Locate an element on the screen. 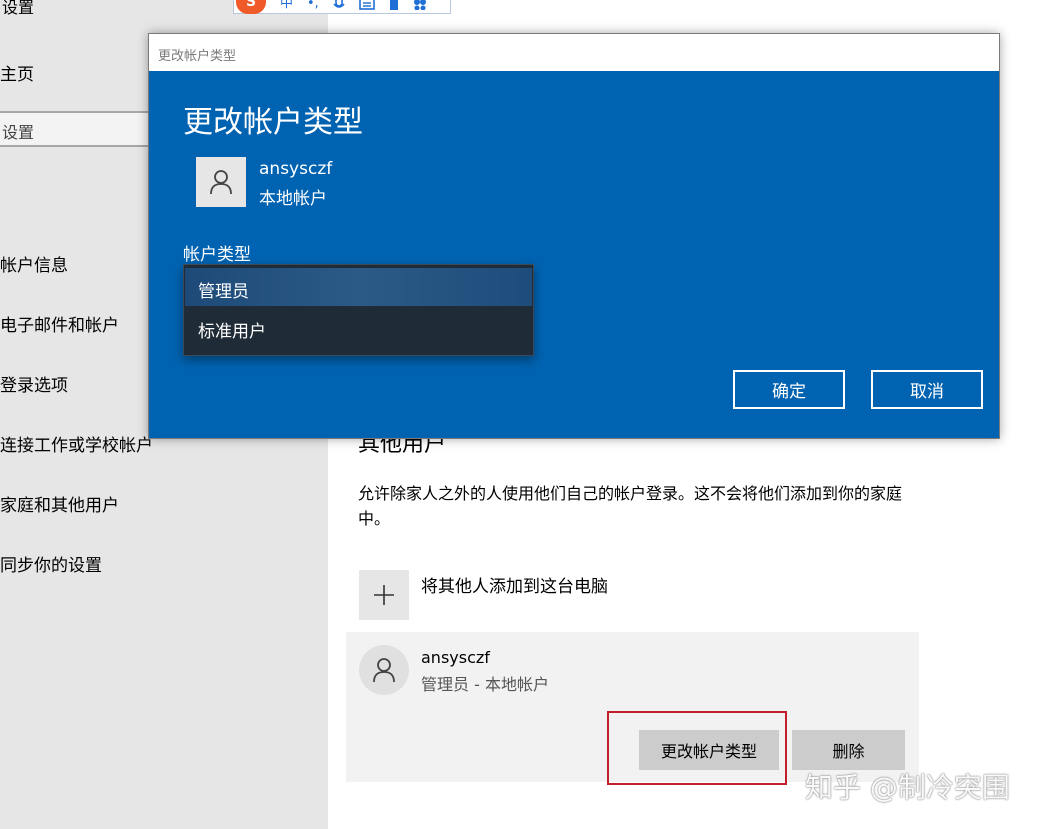 This screenshot has height=829, width=1053. add-user-button is located at coordinates (384, 595).